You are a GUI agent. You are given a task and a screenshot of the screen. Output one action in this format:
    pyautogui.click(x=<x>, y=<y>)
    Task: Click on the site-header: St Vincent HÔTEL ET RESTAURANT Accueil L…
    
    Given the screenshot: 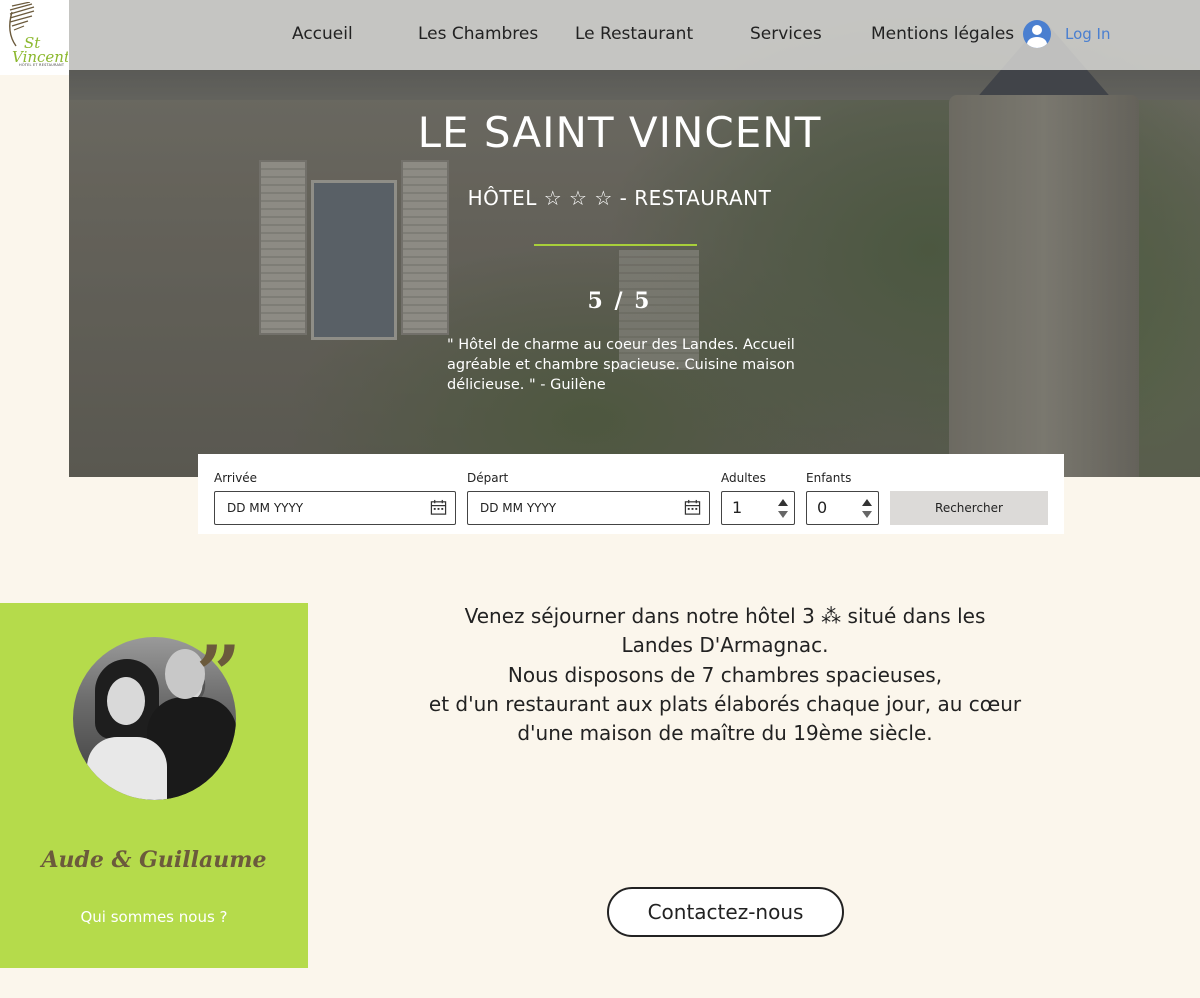 What is the action you would take?
    pyautogui.click(x=600, y=37)
    